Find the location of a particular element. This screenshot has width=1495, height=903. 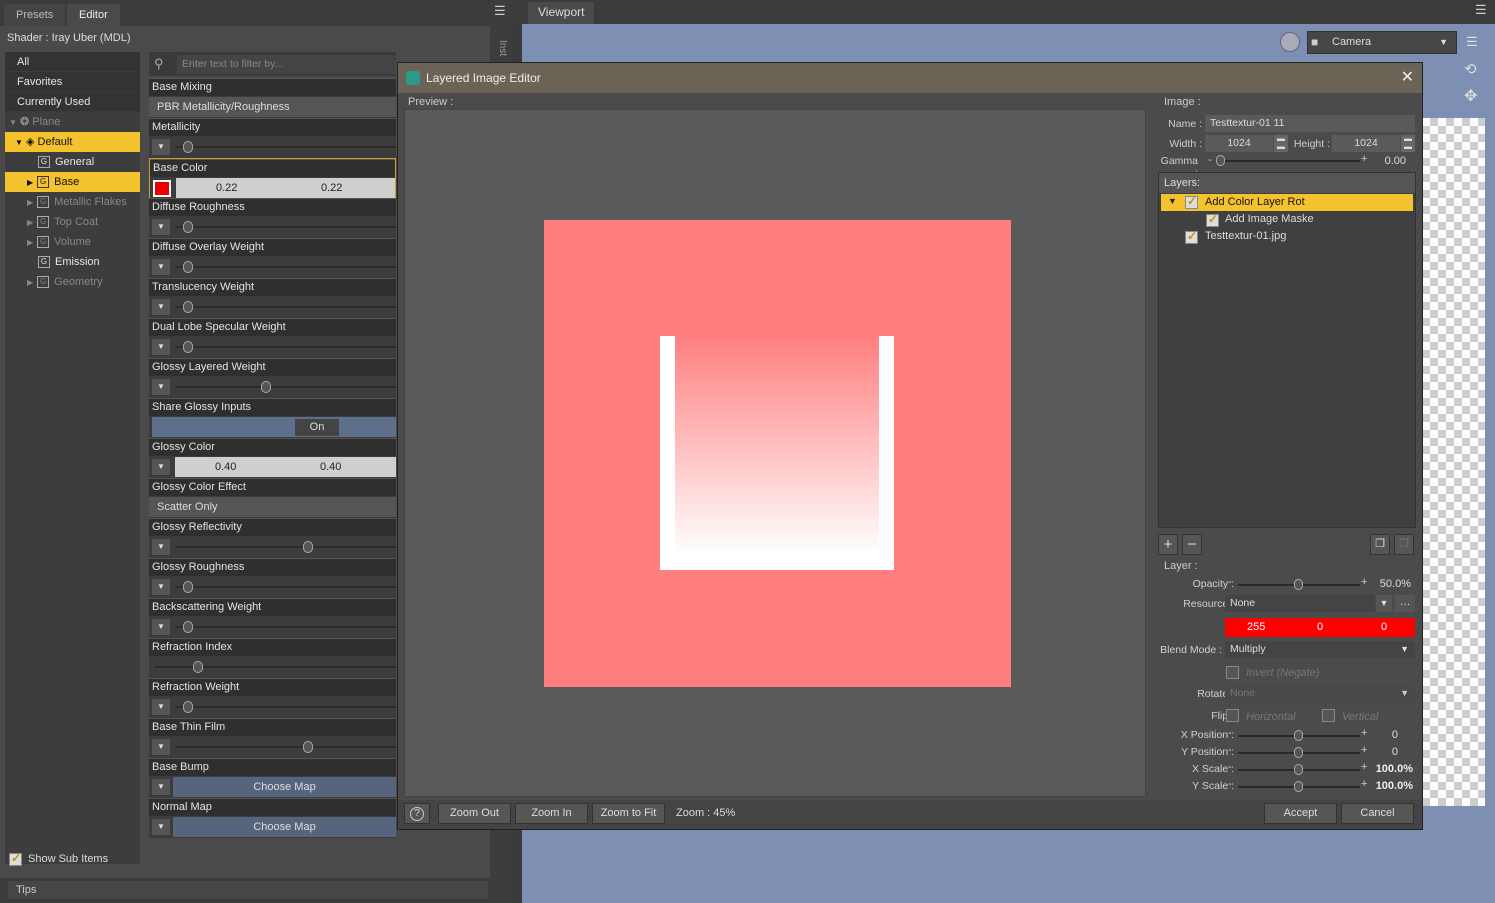

toggle-track is located at coordinates (274, 427).